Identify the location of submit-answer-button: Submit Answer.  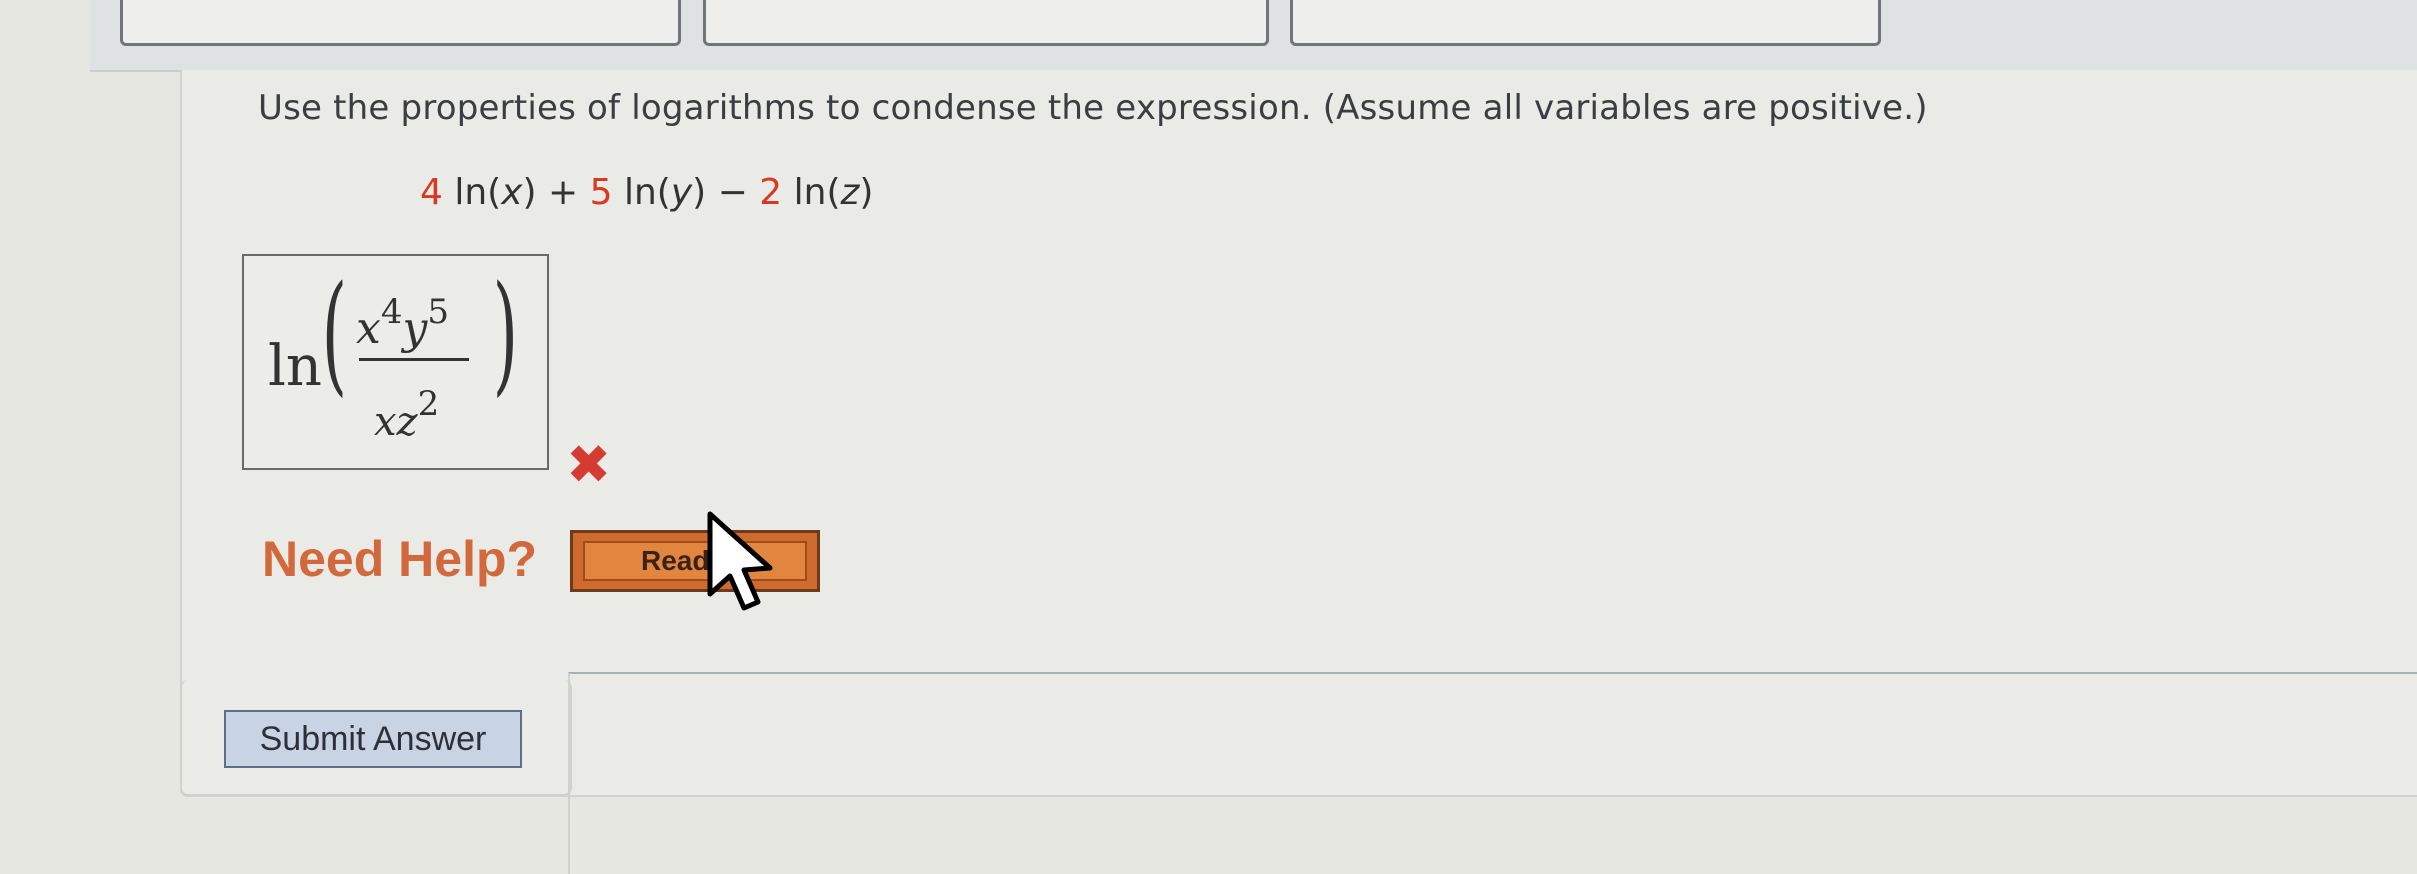
(373, 739).